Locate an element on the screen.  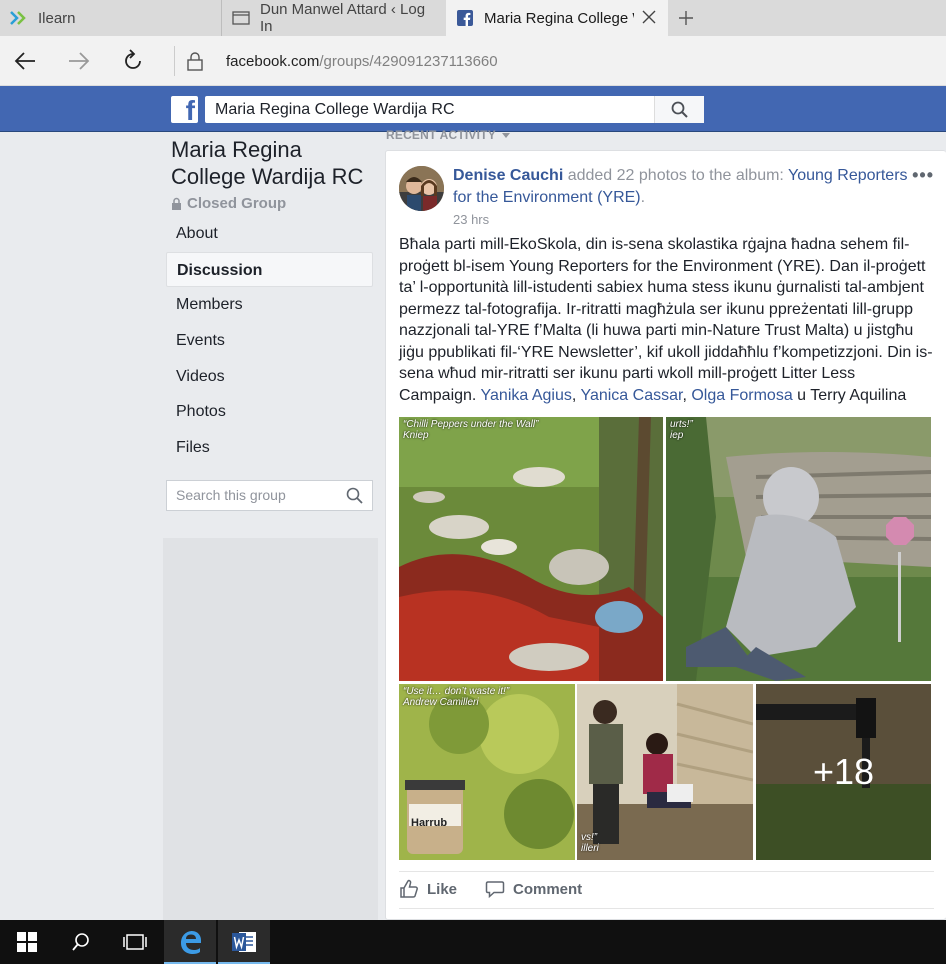
refresh-icon is located at coordinates (133, 59).